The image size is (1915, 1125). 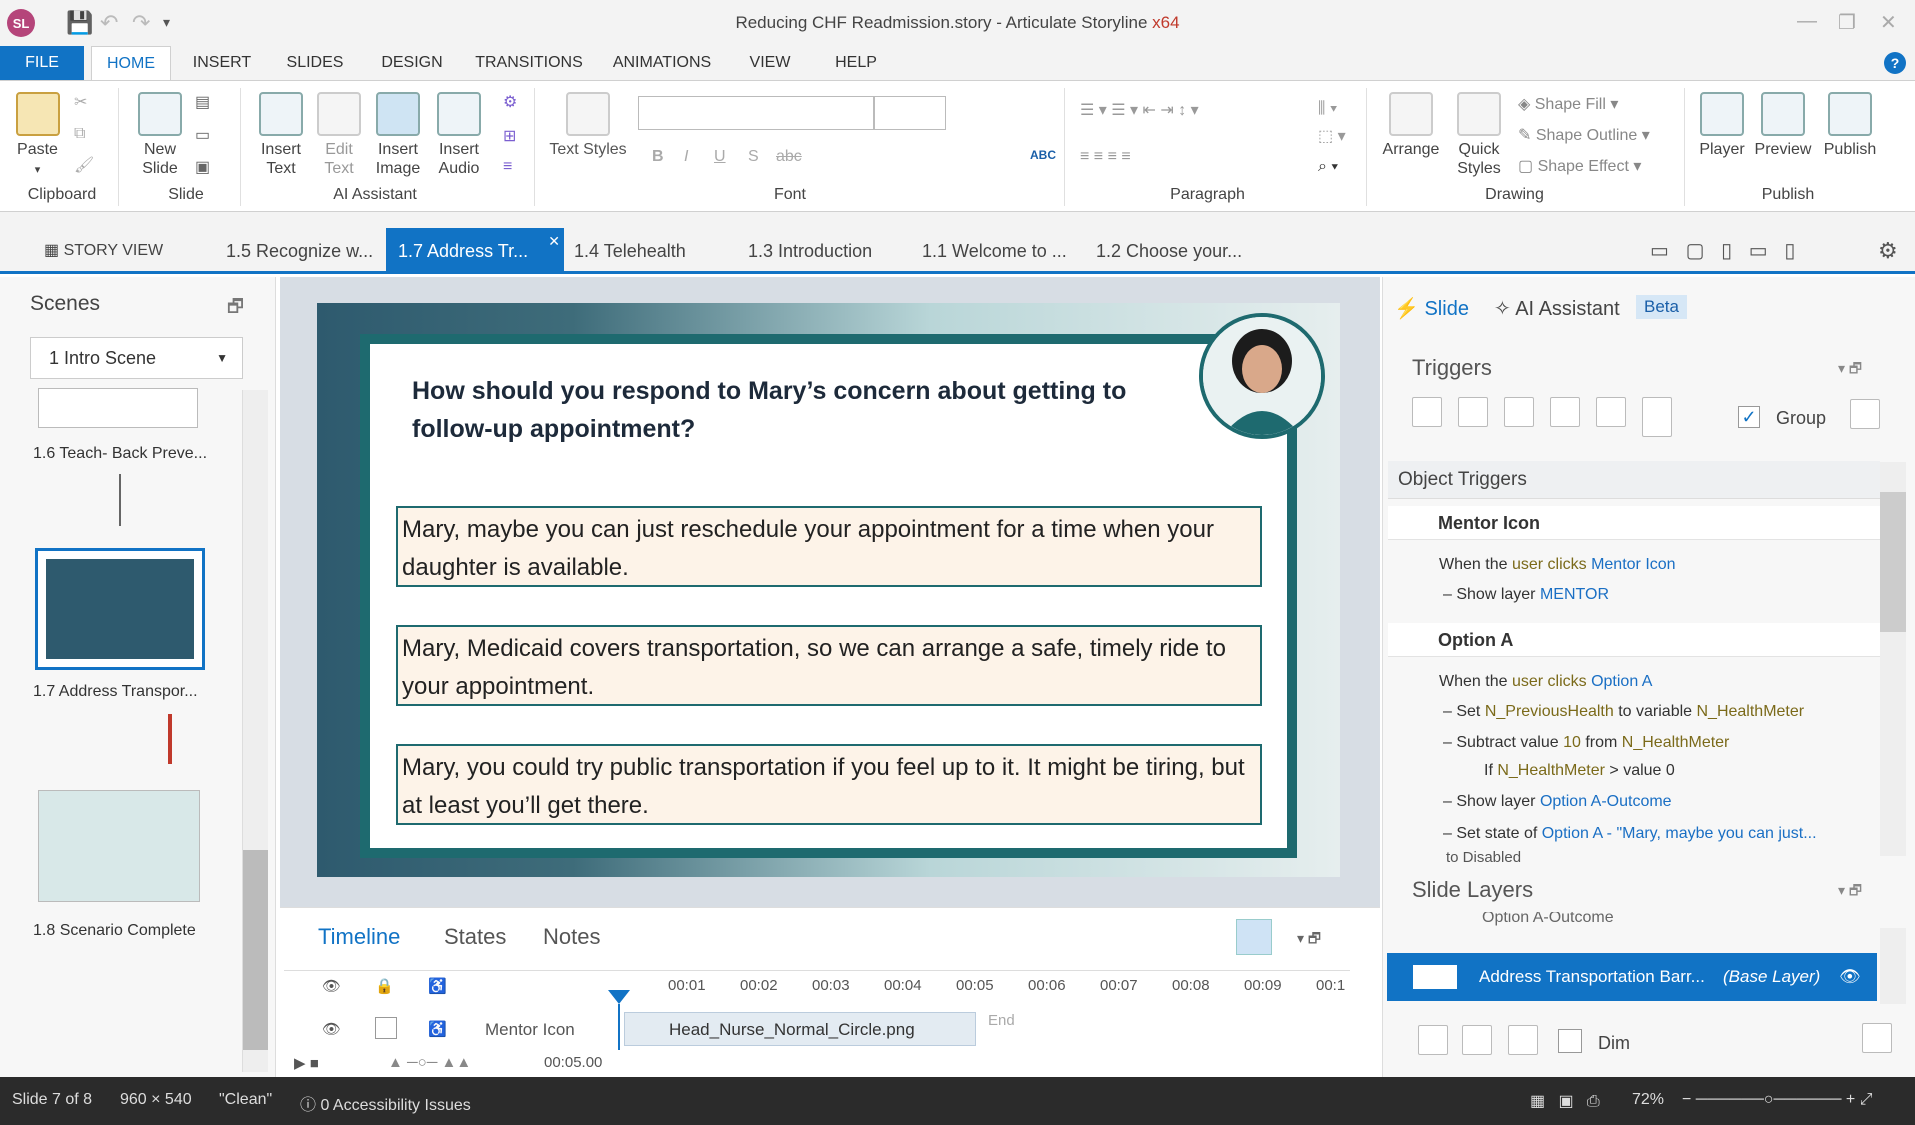 What do you see at coordinates (1431, 308) in the screenshot?
I see `tab-slide: ⚡ Slide` at bounding box center [1431, 308].